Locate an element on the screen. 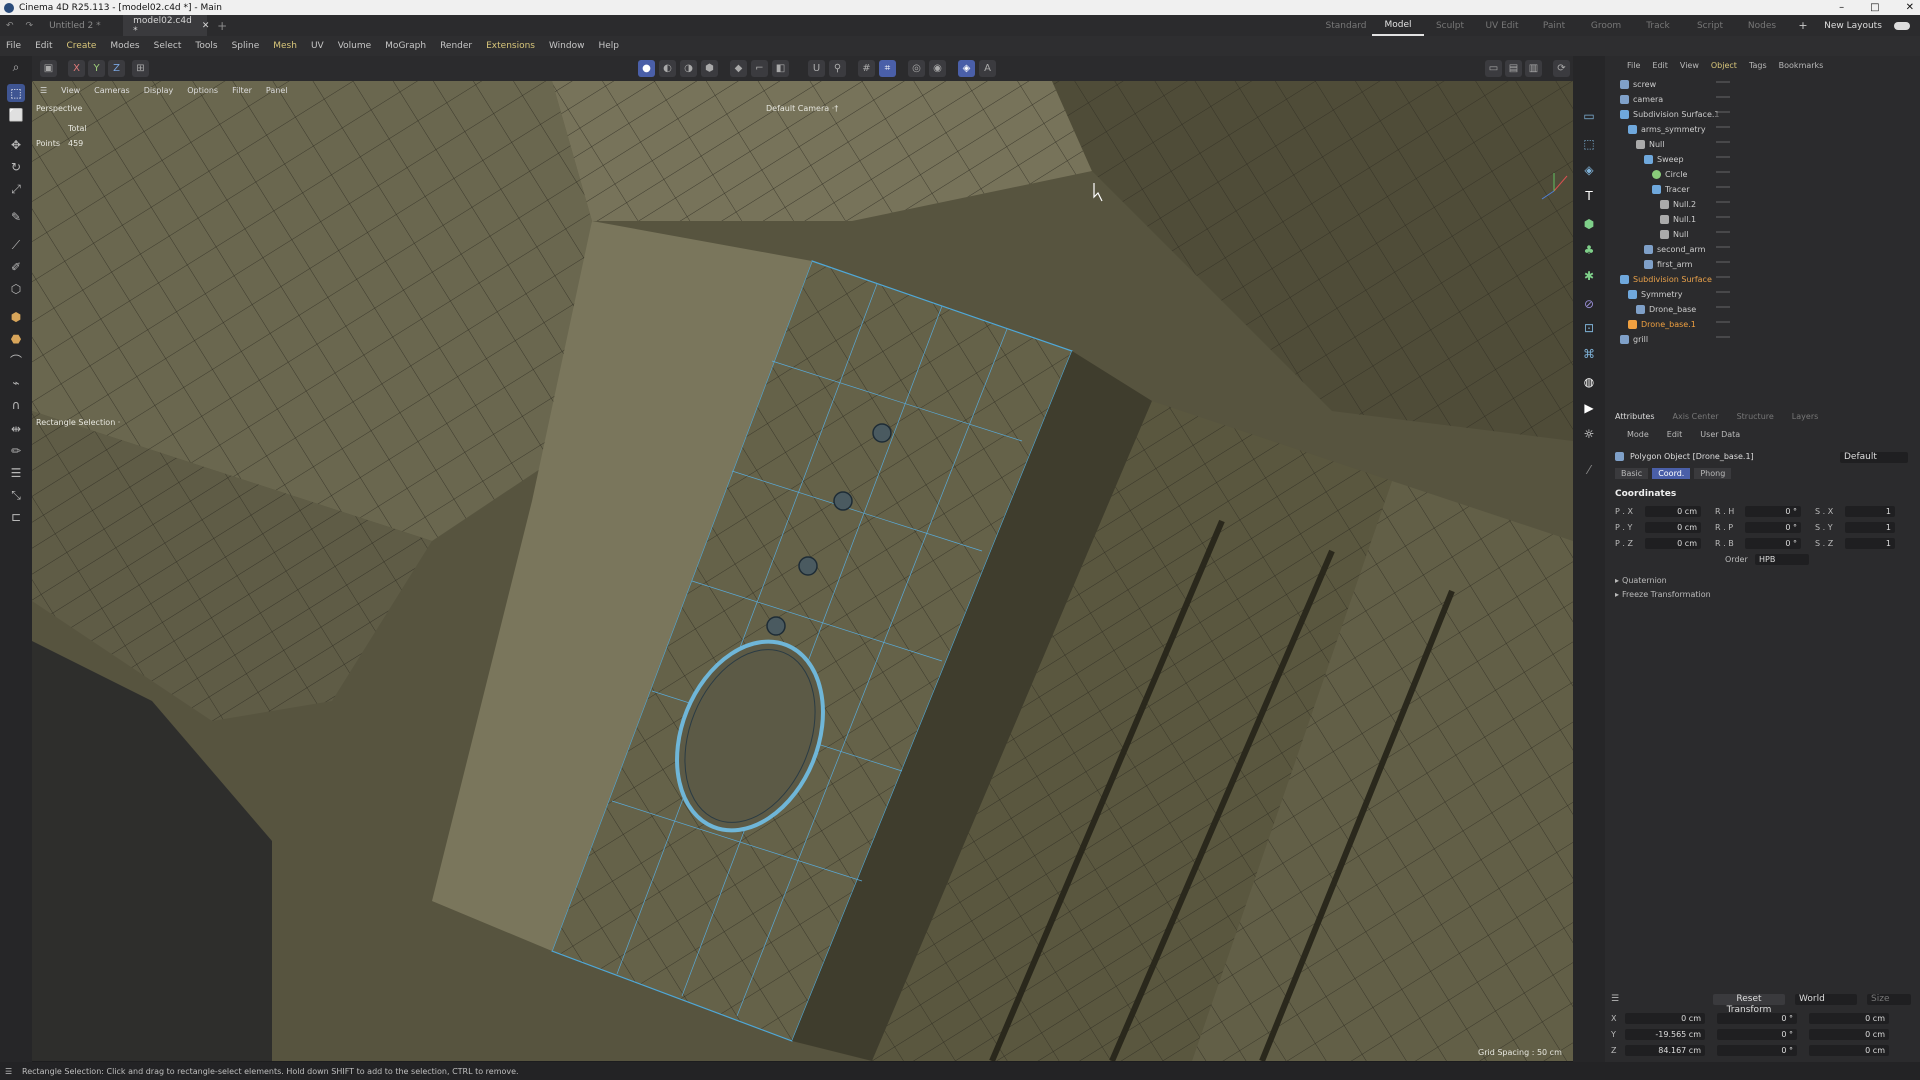 The image size is (1920, 1080). menu-mesh: Mesh is located at coordinates (285, 46).